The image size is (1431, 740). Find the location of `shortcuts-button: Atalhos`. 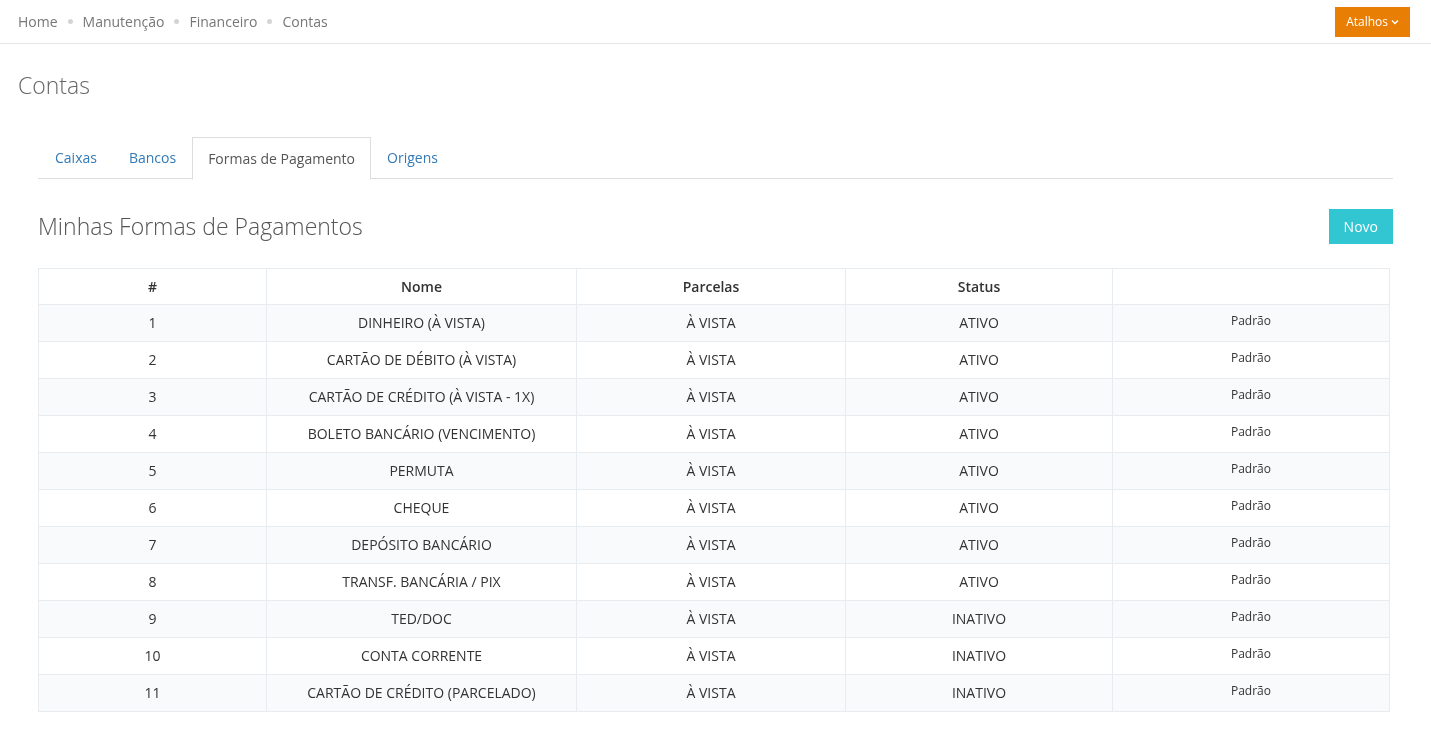

shortcuts-button: Atalhos is located at coordinates (1372, 21).